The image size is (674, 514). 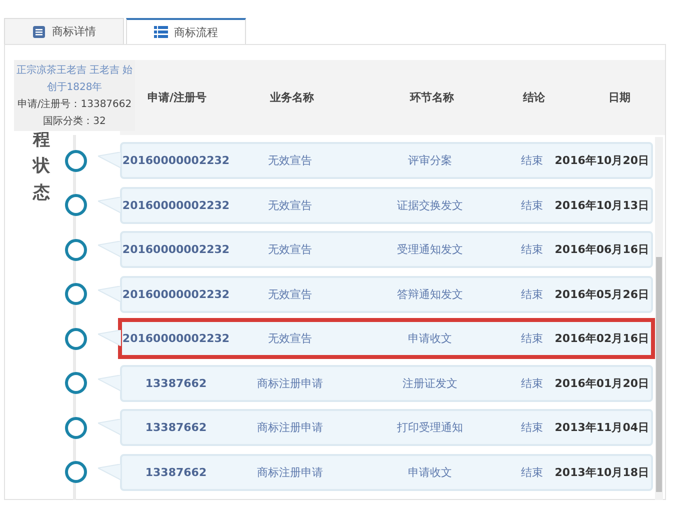 What do you see at coordinates (74, 79) in the screenshot?
I see `tooltip-title: 正宗凉茶王老吉 王老吉 始创于1828年` at bounding box center [74, 79].